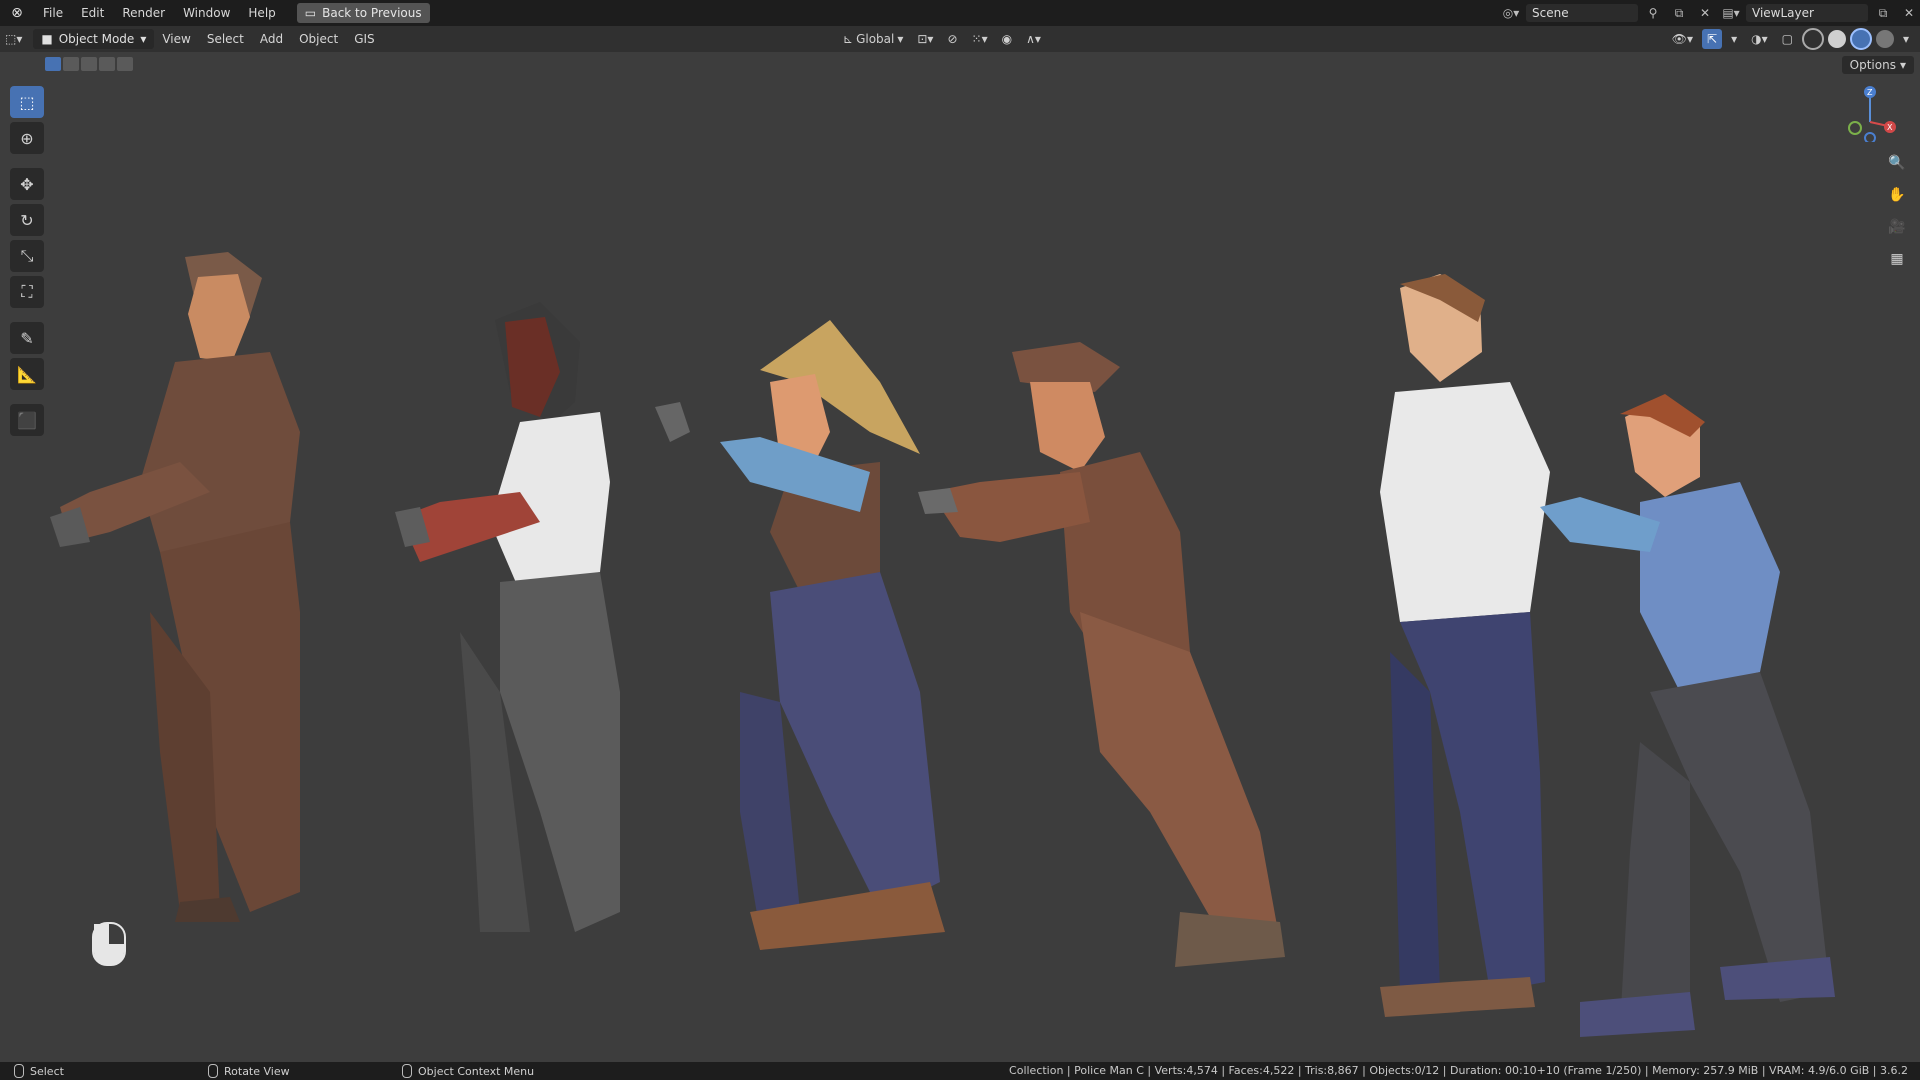 This screenshot has height=1080, width=1920. I want to click on mouse-middle-icon, so click(213, 1071).